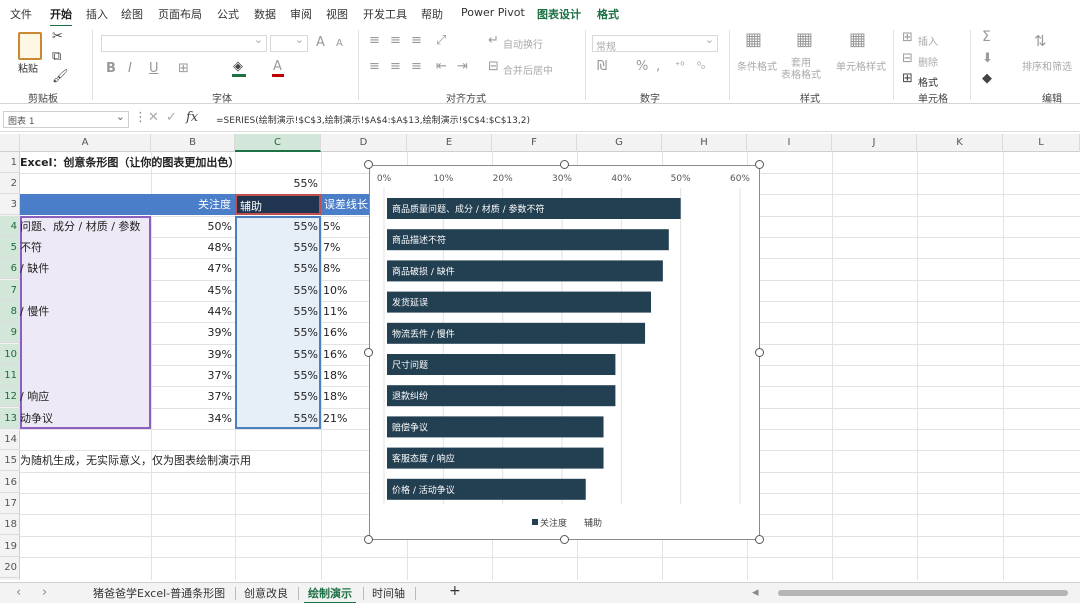  Describe the element at coordinates (193, 204) in the screenshot. I see `header-cell-attention: 关注度` at that location.